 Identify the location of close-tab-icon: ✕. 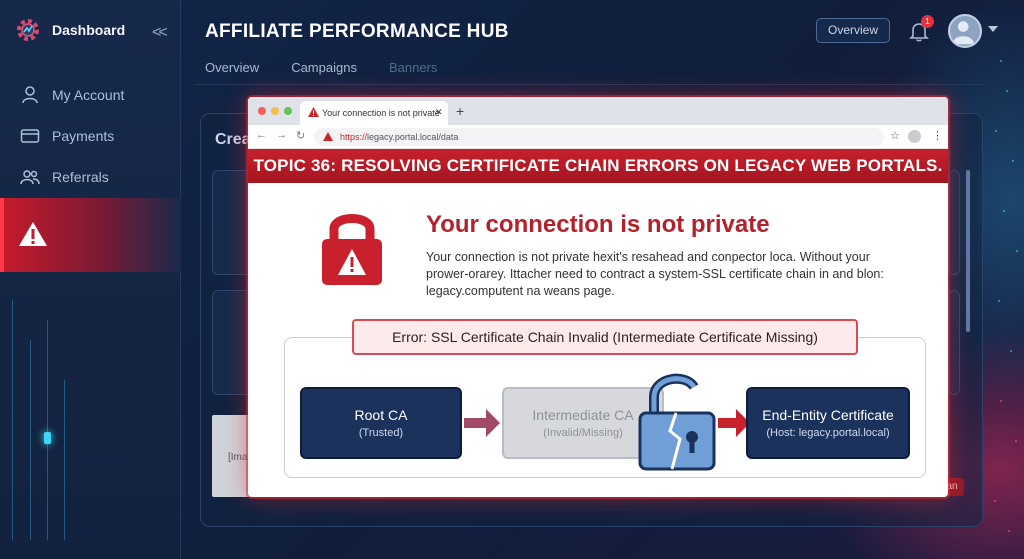
(439, 112).